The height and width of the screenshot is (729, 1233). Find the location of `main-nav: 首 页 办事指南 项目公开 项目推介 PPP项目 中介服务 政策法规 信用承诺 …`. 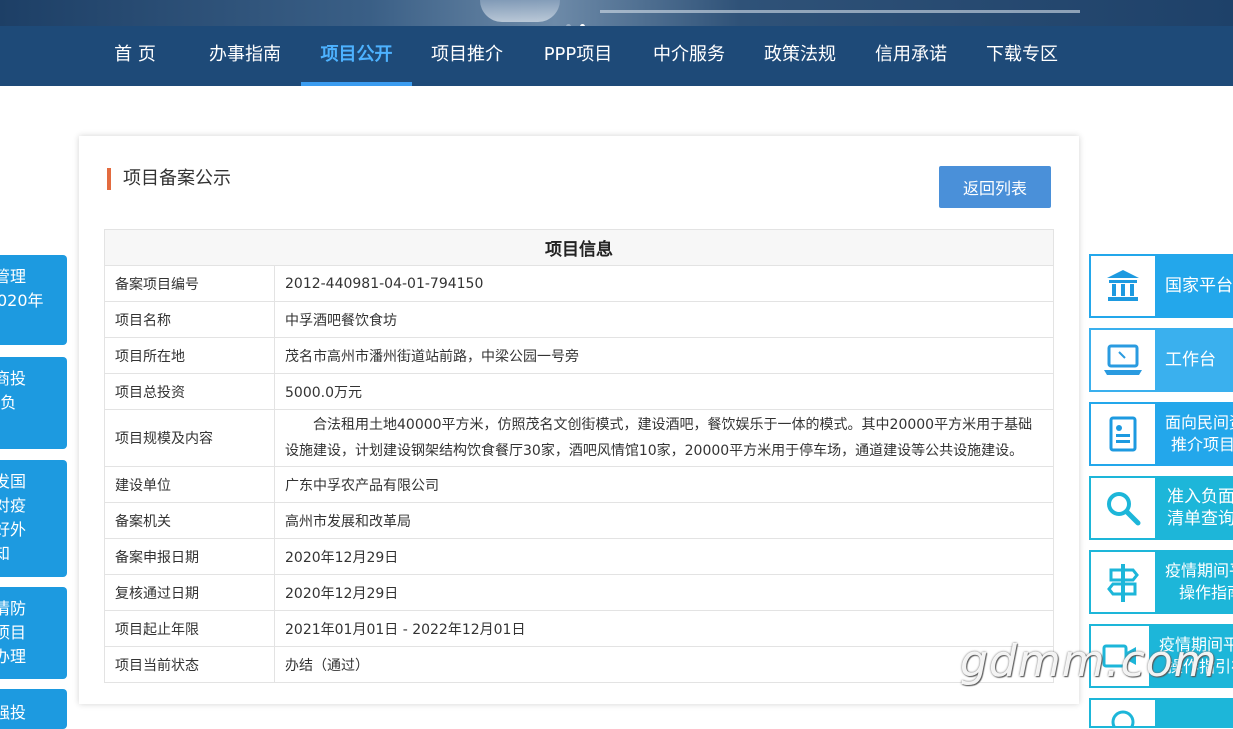

main-nav: 首 页 办事指南 项目公开 项目推介 PPP项目 中介服务 政策法规 信用承诺 … is located at coordinates (616, 56).